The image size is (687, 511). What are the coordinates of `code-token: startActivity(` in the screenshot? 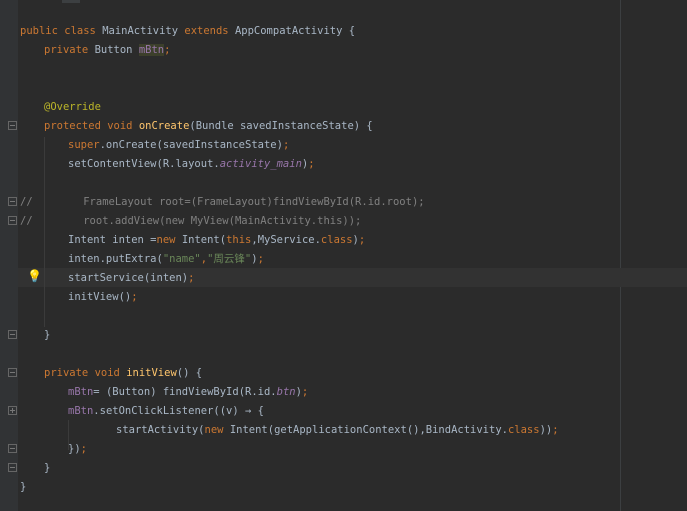 It's located at (160, 430).